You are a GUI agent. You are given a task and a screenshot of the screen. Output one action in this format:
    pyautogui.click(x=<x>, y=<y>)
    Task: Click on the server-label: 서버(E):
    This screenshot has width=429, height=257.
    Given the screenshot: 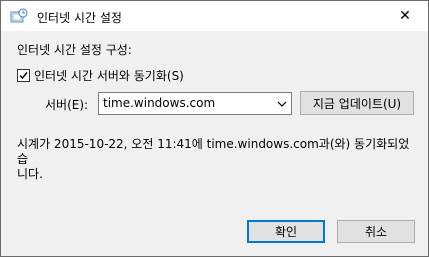 What is the action you would take?
    pyautogui.click(x=67, y=105)
    